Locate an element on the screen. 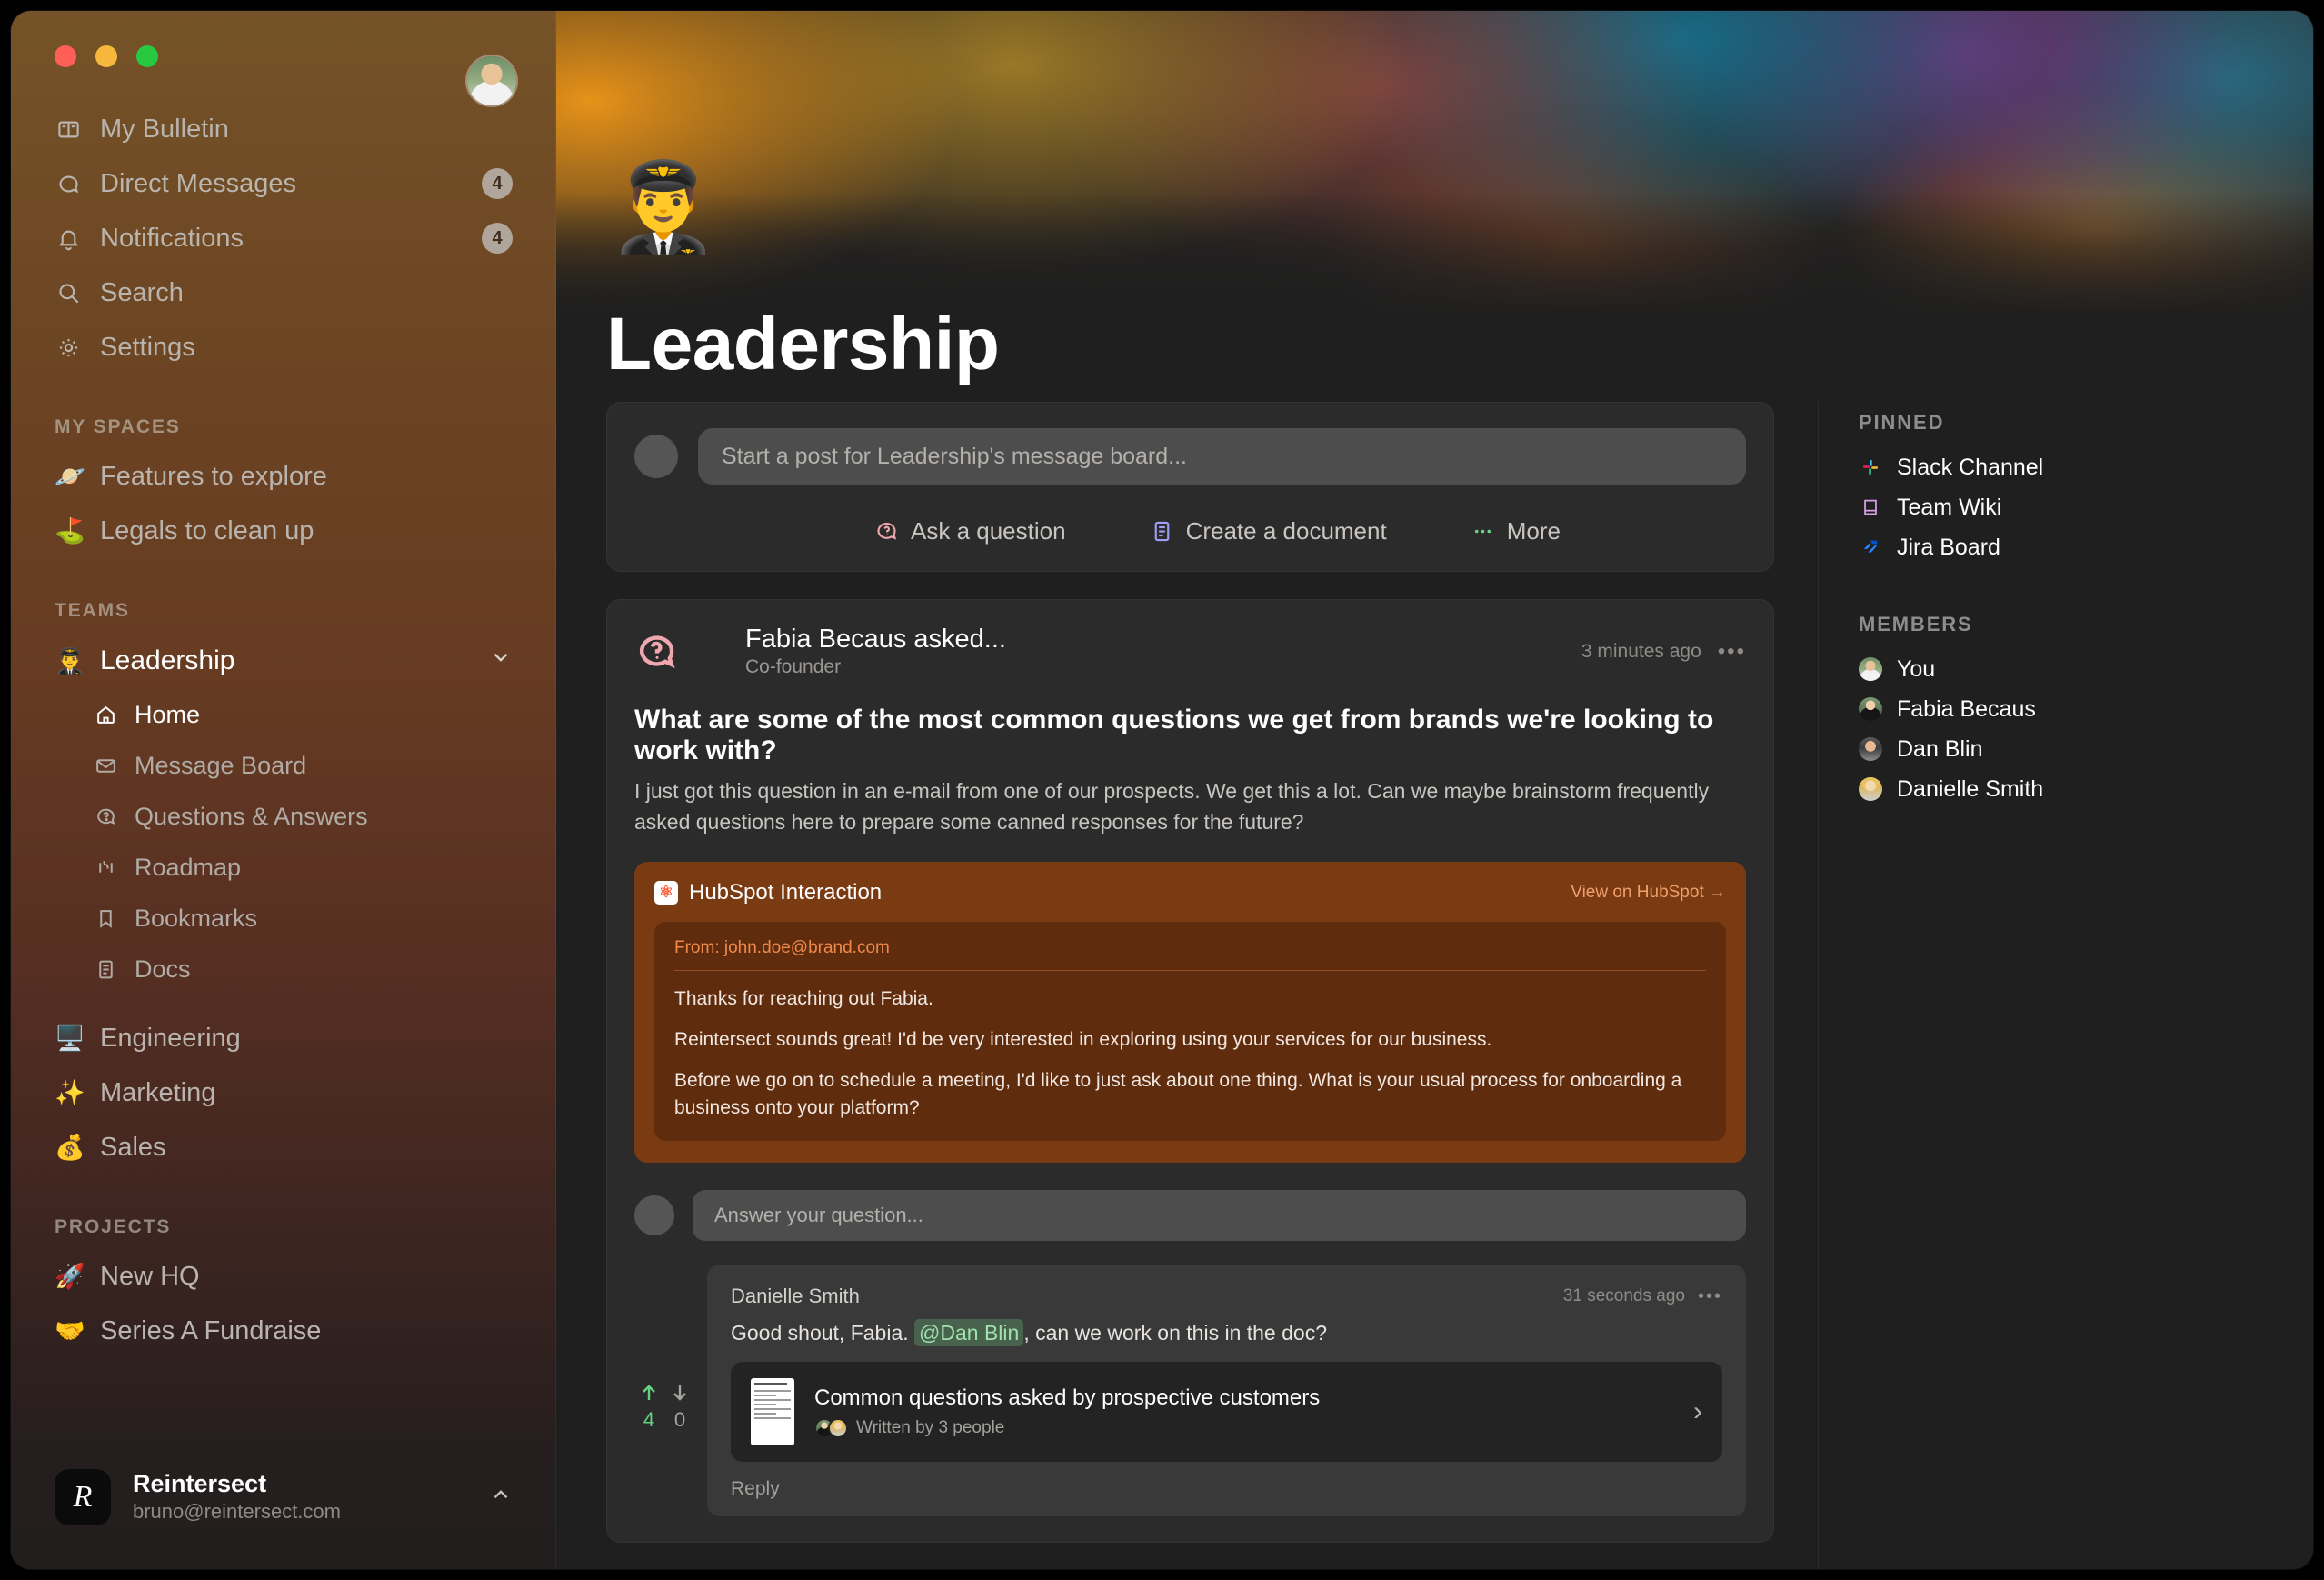  sidebar-item-bookmarks: Bookmarks is located at coordinates (303, 919).